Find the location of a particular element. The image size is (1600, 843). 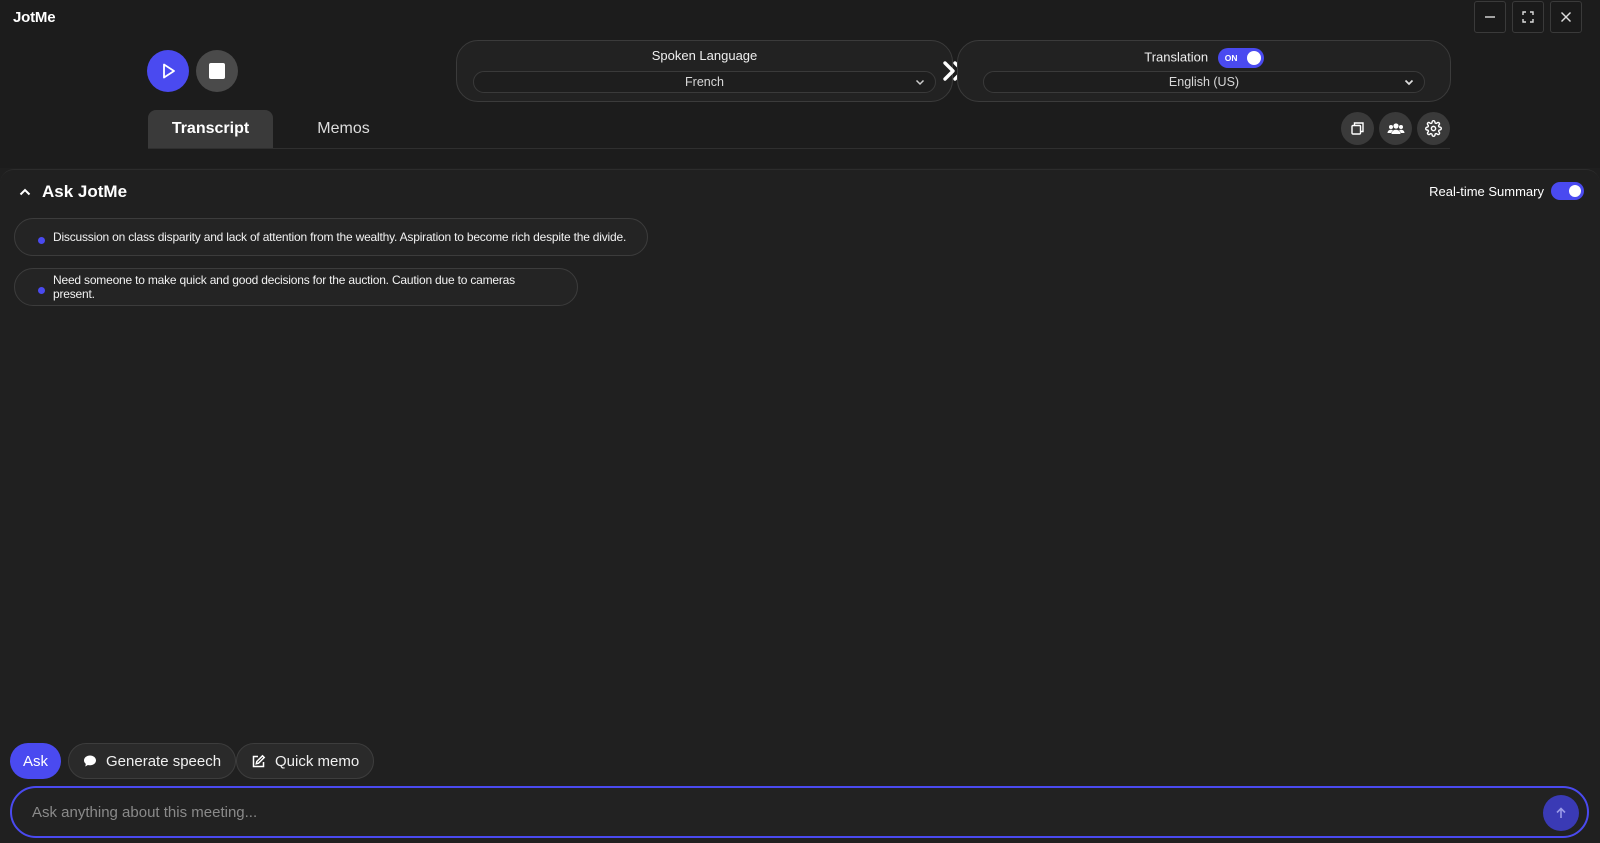

translation-language-select: English (US) is located at coordinates (1204, 82).